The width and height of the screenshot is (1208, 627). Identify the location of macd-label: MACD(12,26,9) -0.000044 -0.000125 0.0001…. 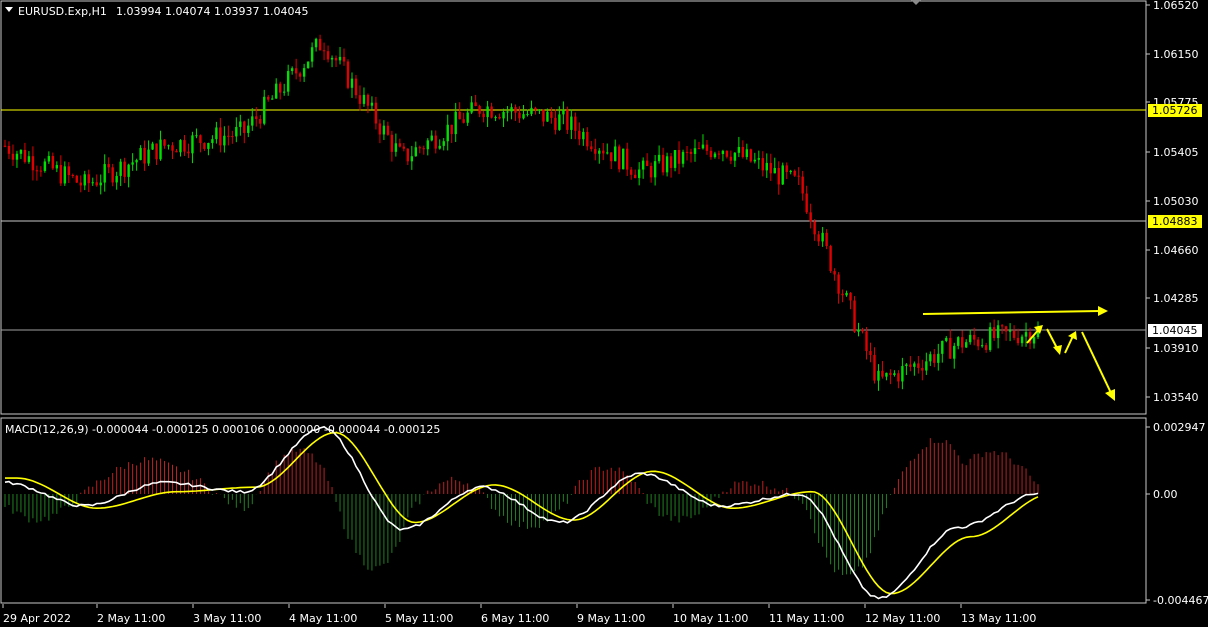
(222, 429).